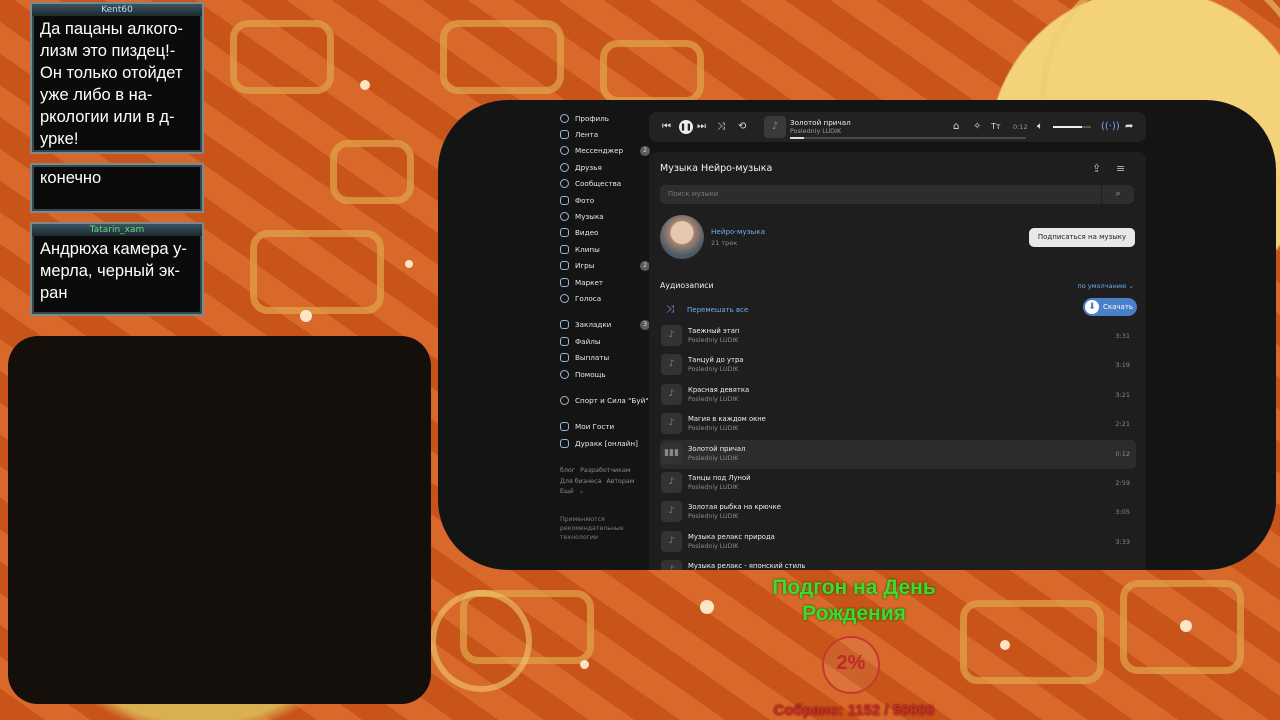 The height and width of the screenshot is (720, 1280). Describe the element at coordinates (605, 200) in the screenshot. I see `sidebar-item-photos: Фото` at that location.